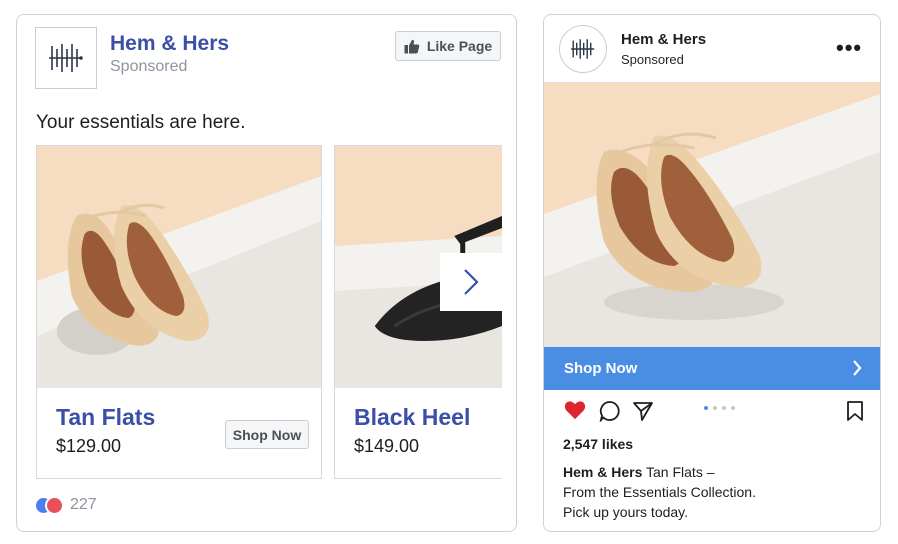 This screenshot has width=898, height=544. Describe the element at coordinates (652, 59) in the screenshot. I see `ig-sponsored-label: Sponsored` at that location.